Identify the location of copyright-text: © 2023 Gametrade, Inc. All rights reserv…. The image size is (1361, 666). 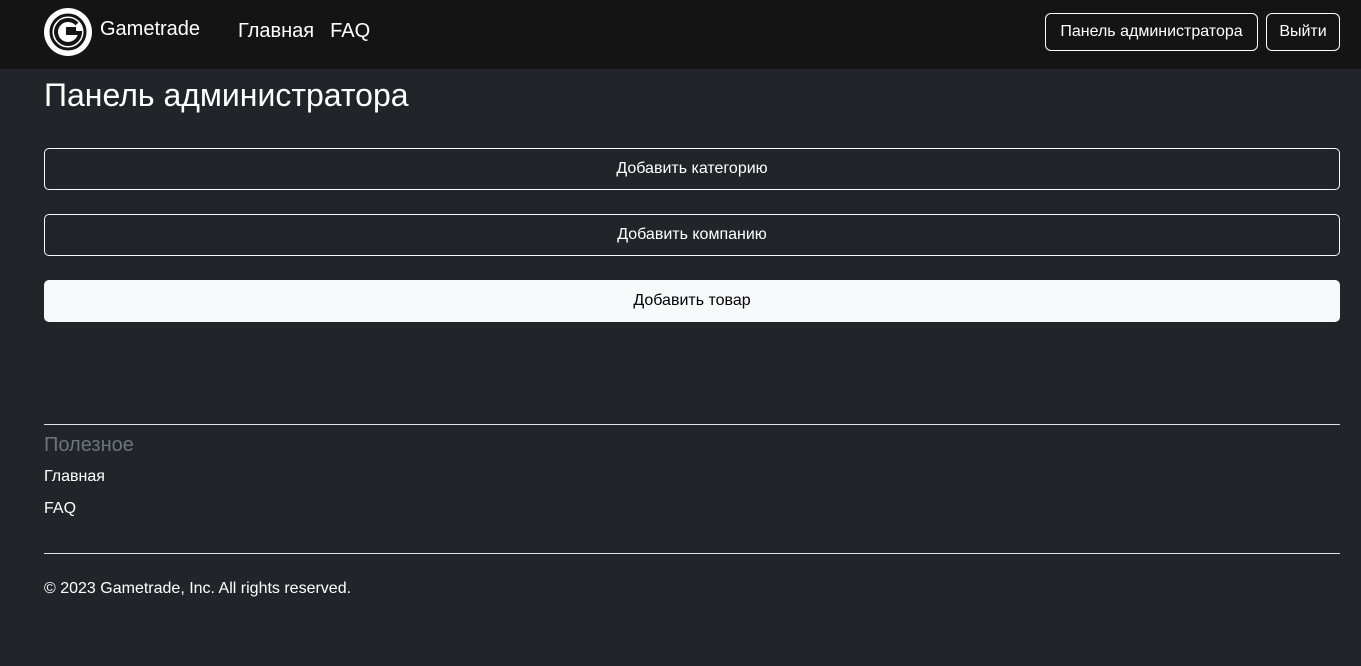
(198, 588).